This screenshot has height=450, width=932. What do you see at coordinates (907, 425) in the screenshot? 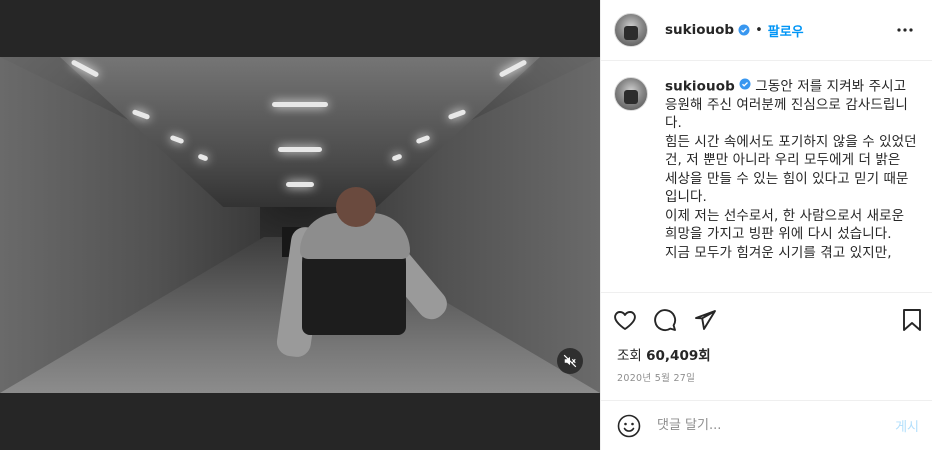
I see `post-comment-button: 게시` at bounding box center [907, 425].